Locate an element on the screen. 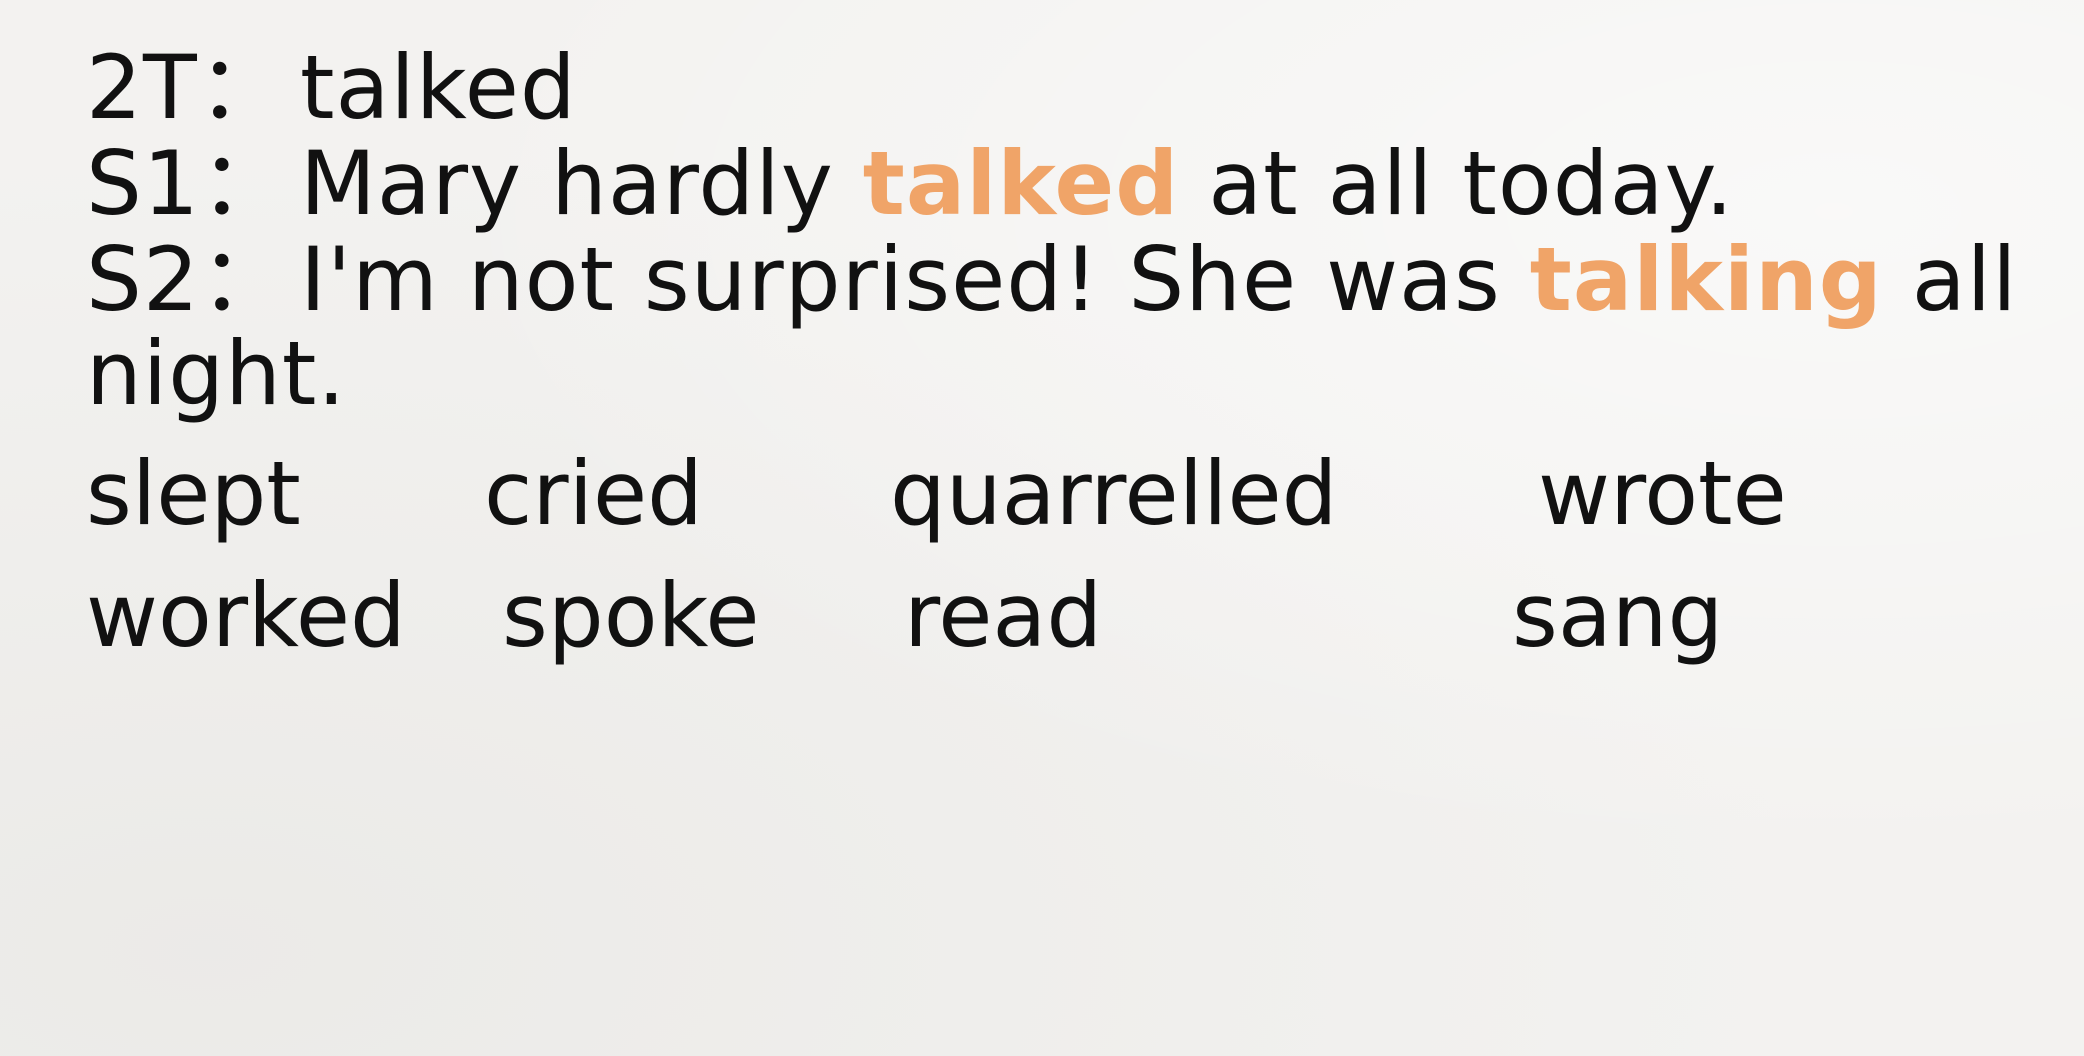  dialogue-text: talked is located at coordinates (438, 87).